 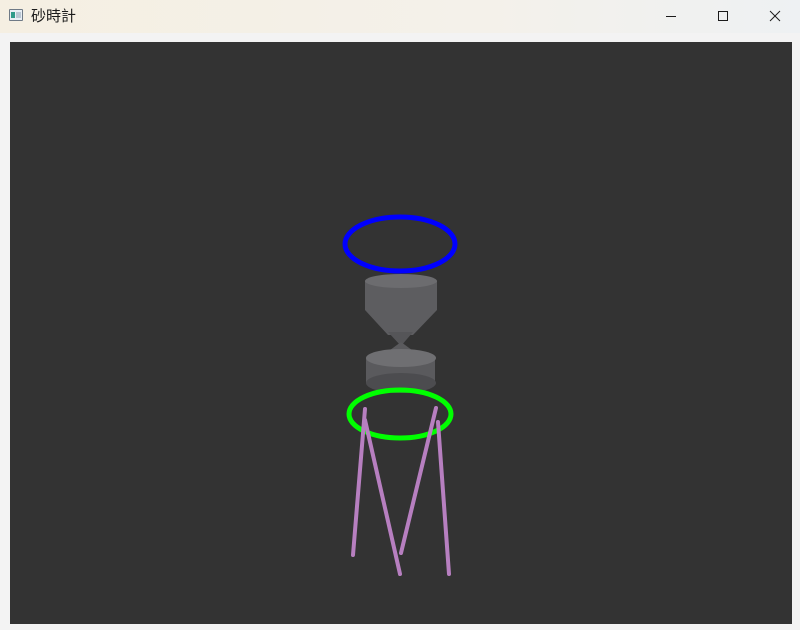 What do you see at coordinates (400, 395) in the screenshot?
I see `scene-canvas` at bounding box center [400, 395].